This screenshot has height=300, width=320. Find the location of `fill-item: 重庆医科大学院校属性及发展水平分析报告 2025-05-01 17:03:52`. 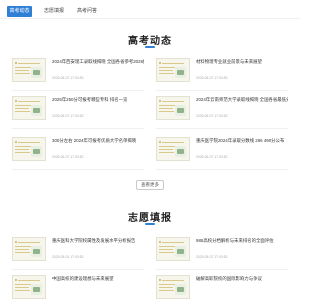

fill-item: 重庆医科大学院校属性及发展水平分析报告 2025-05-01 17:03:52 is located at coordinates (78, 255).